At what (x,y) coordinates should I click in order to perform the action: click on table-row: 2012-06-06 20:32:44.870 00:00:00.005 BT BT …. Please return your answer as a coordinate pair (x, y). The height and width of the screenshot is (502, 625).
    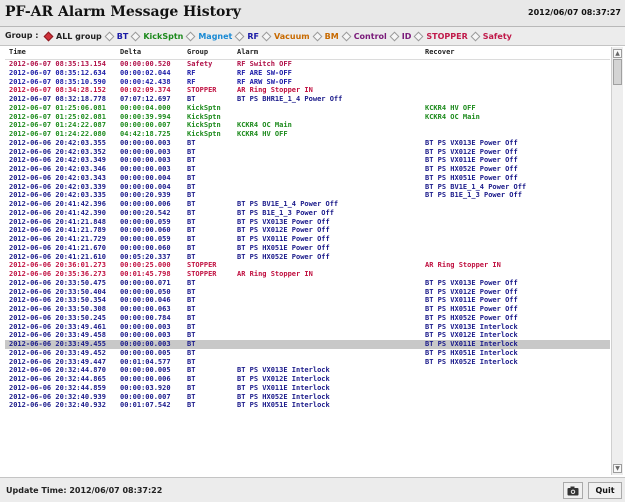
    Looking at the image, I should click on (307, 370).